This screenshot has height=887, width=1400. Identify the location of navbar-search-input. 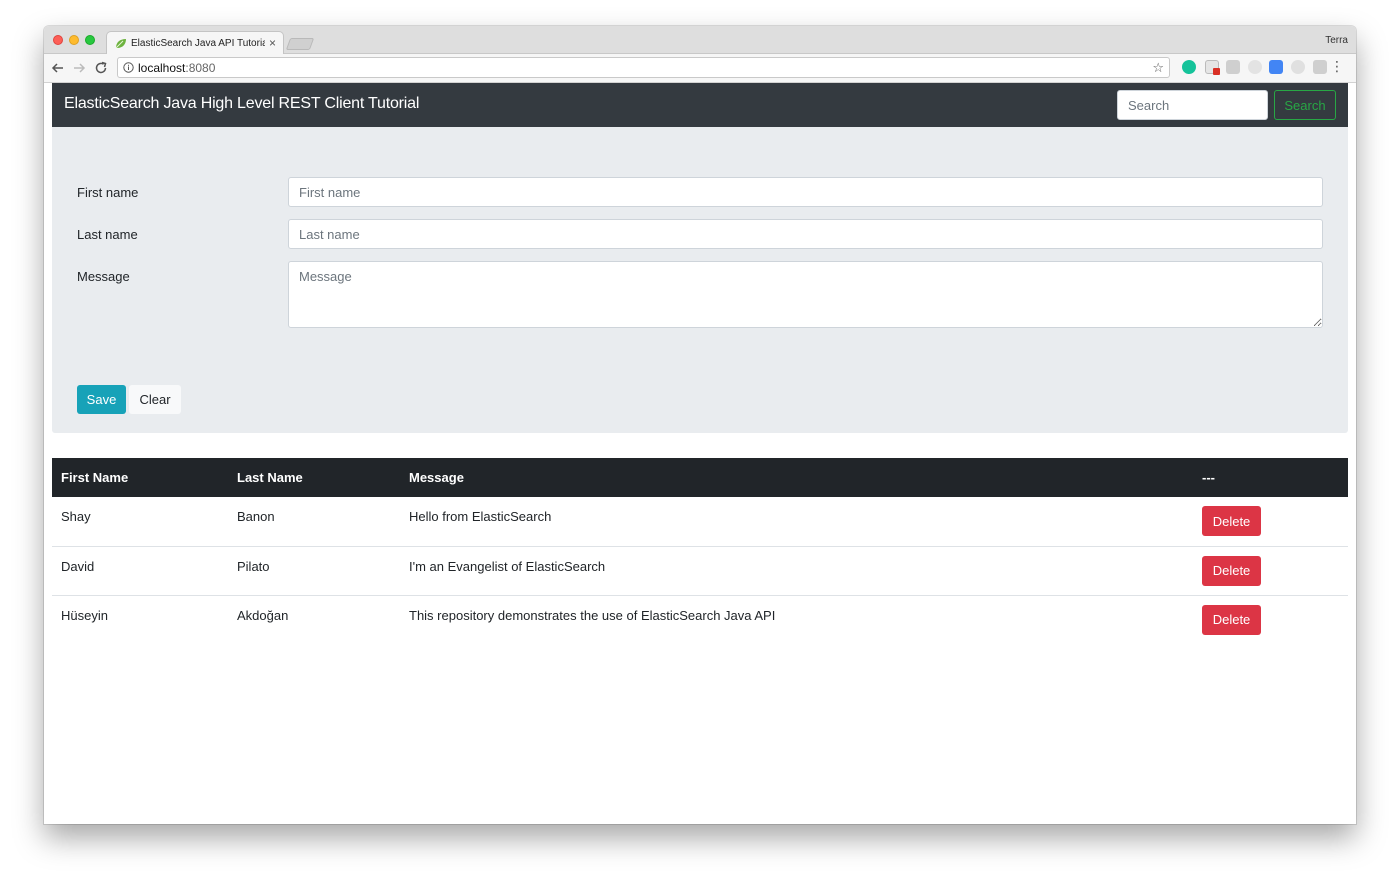
(1192, 105).